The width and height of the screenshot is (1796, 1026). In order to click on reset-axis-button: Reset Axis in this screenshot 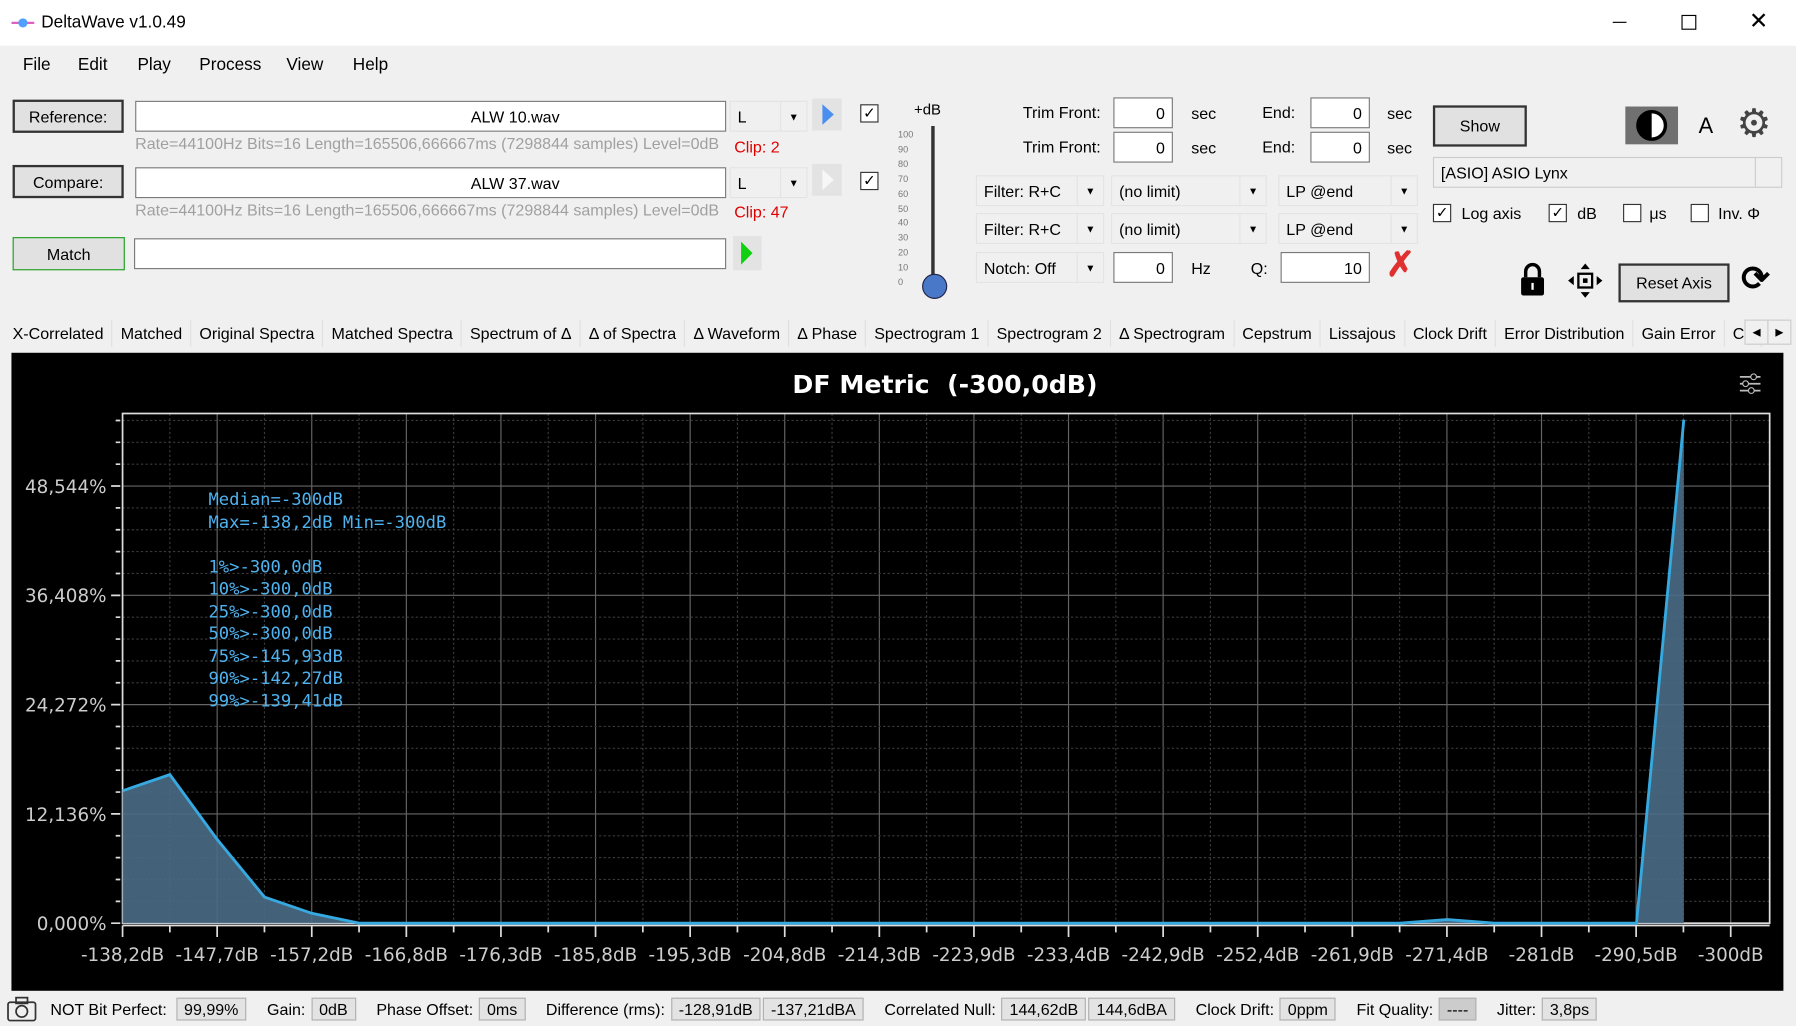, I will do `click(1674, 283)`.